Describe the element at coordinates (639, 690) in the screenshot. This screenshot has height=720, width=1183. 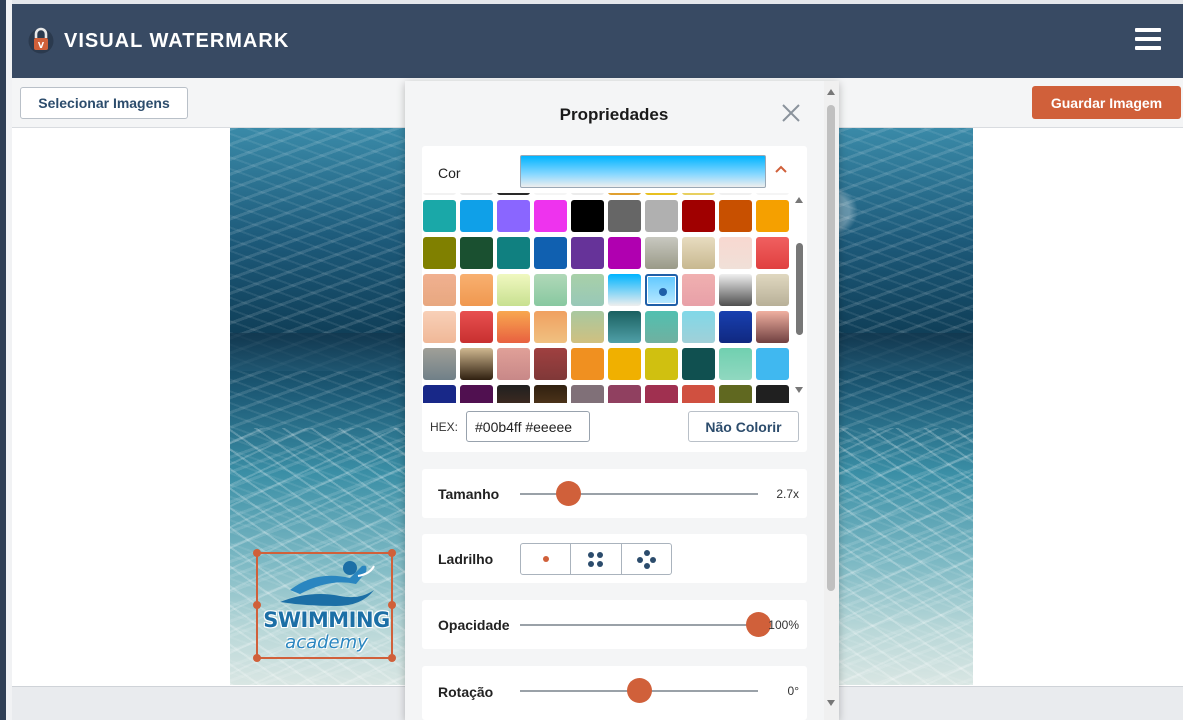
I see `rotation-slider-knob` at that location.